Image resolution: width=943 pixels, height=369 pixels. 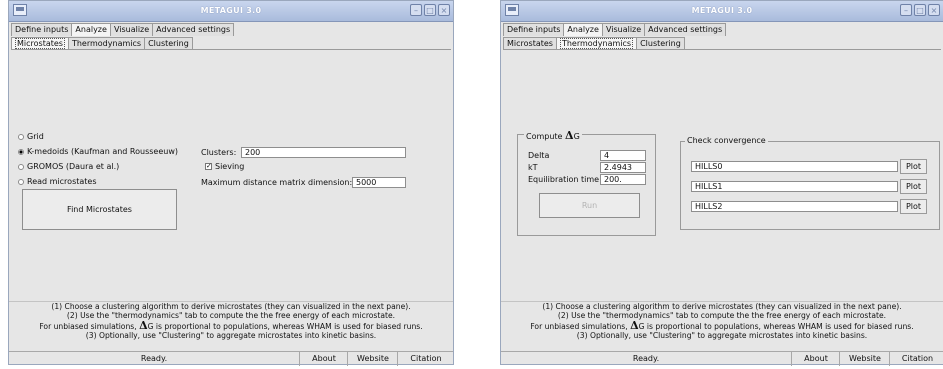 What do you see at coordinates (564, 179) in the screenshot?
I see `equilibration-time-label: Equilibration time` at bounding box center [564, 179].